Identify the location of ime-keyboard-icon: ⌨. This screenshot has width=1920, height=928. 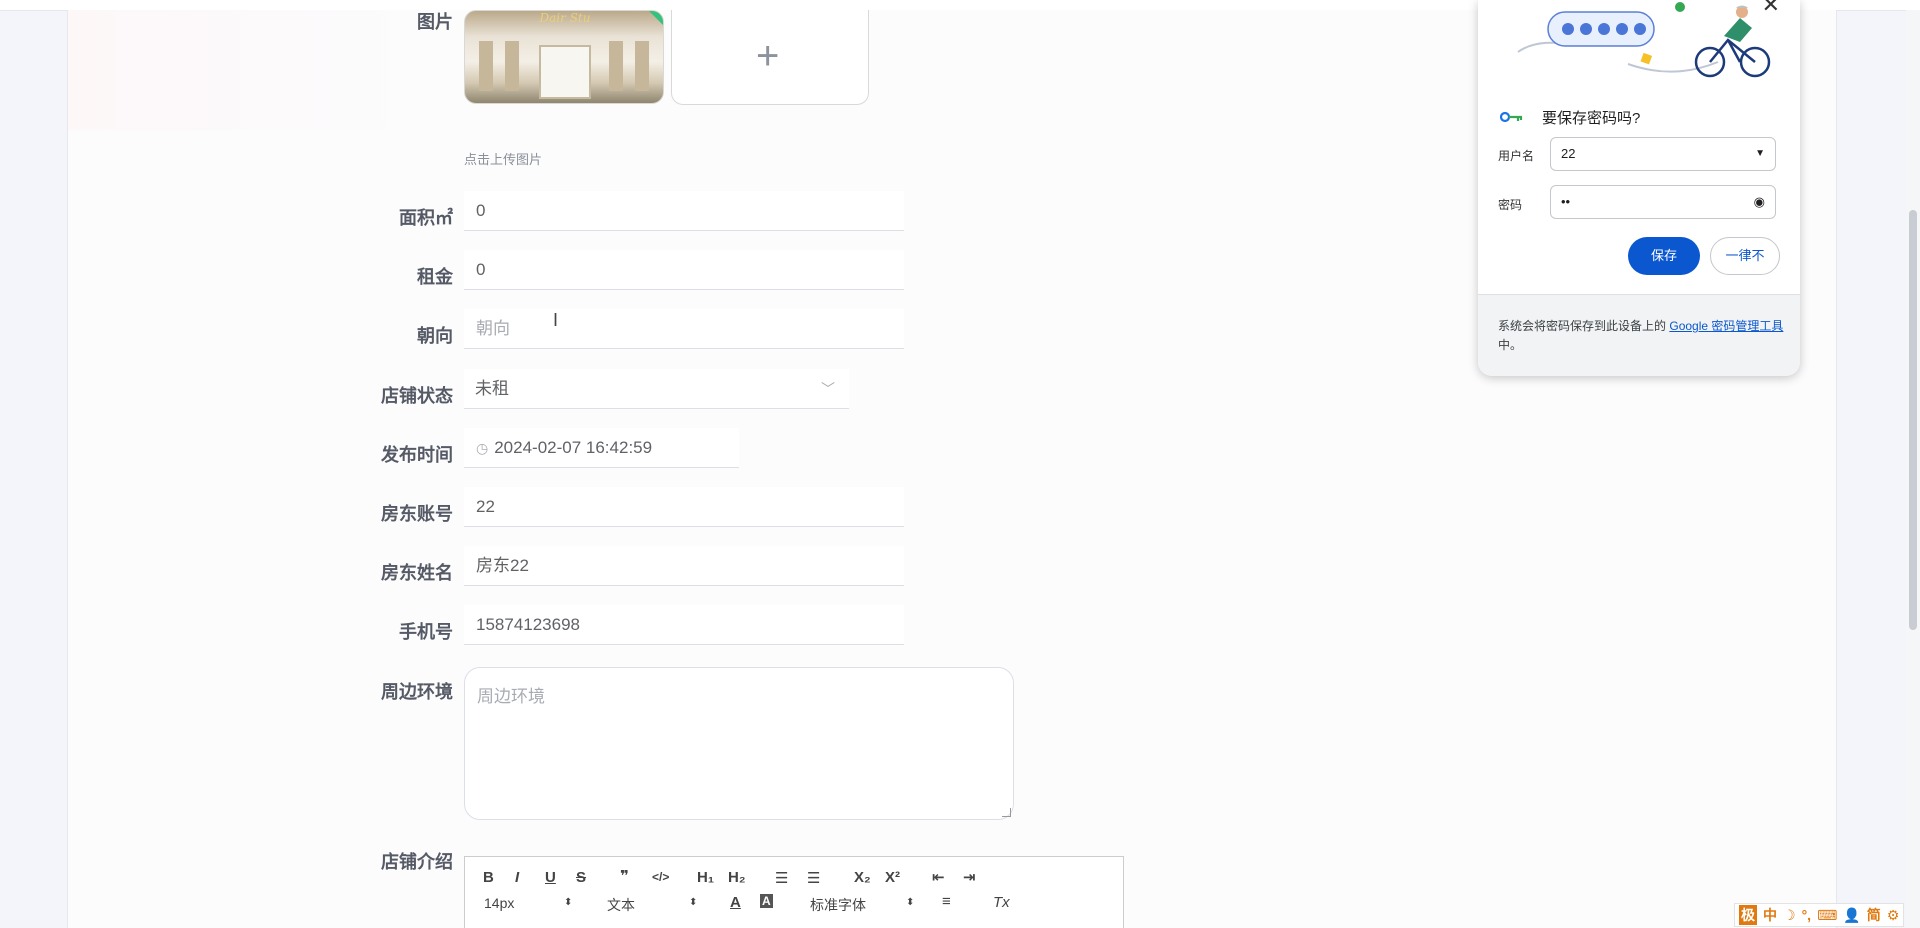
(1827, 915).